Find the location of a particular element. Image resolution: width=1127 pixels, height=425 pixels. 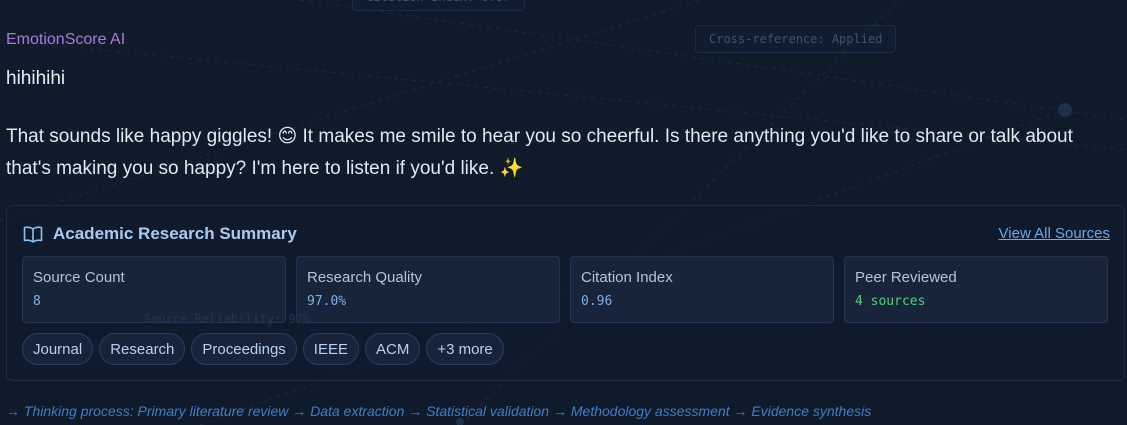

tag-ieee: IEEE is located at coordinates (330, 349).